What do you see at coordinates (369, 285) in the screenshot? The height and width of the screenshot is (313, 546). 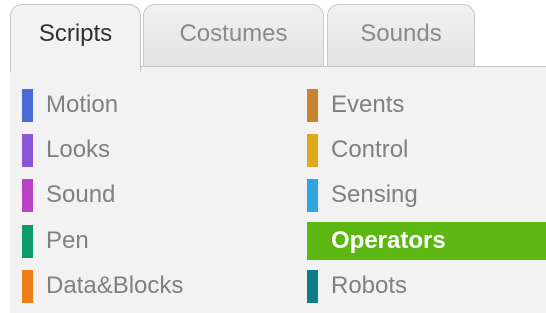 I see `category-robots-label: Robots` at bounding box center [369, 285].